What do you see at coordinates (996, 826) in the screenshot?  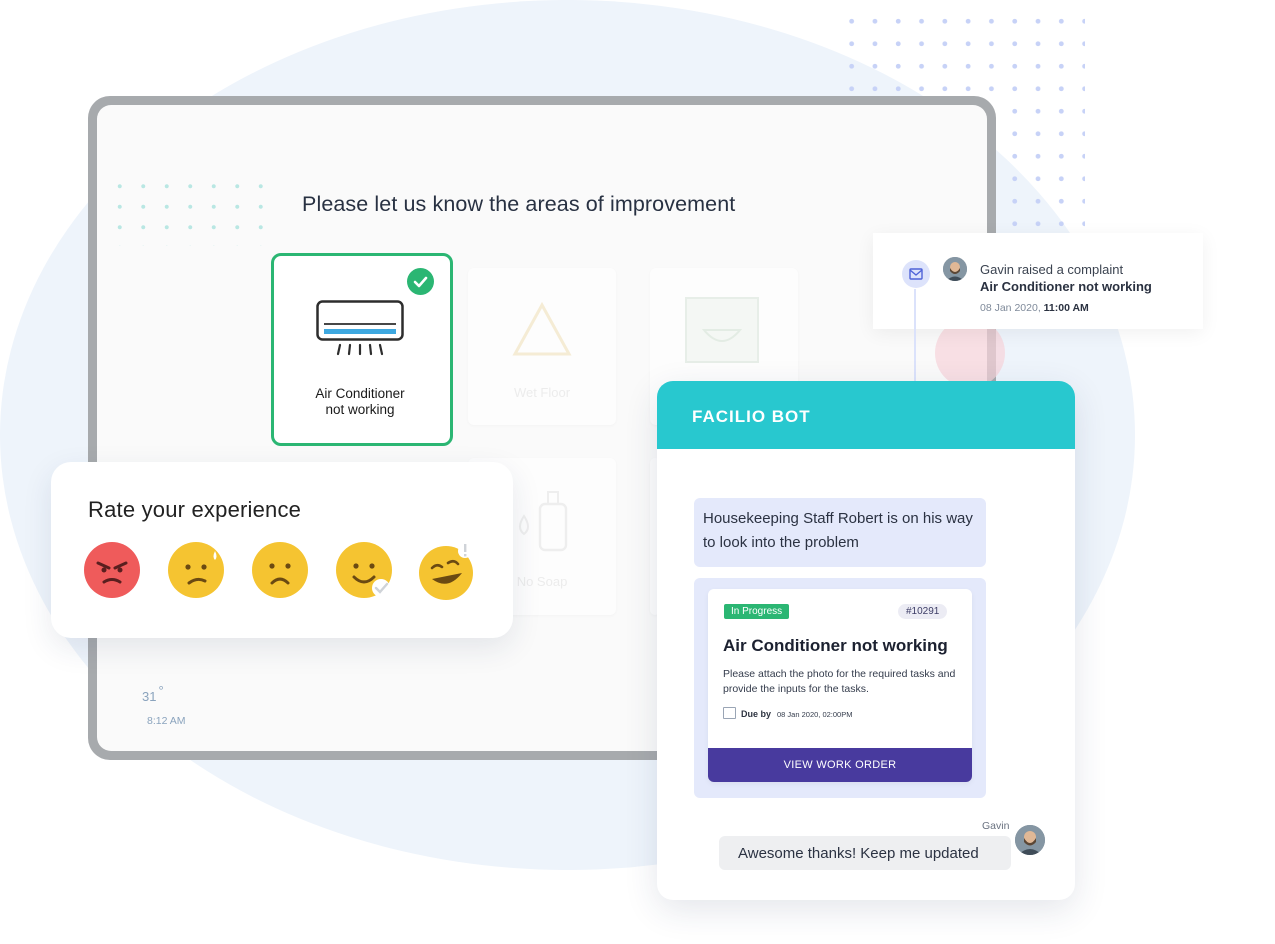 I see `reply-sender-name: Gavin` at bounding box center [996, 826].